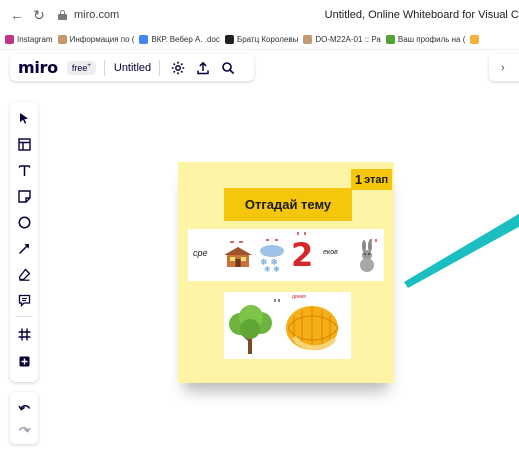  Describe the element at coordinates (24, 170) in the screenshot. I see `text-icon` at that location.